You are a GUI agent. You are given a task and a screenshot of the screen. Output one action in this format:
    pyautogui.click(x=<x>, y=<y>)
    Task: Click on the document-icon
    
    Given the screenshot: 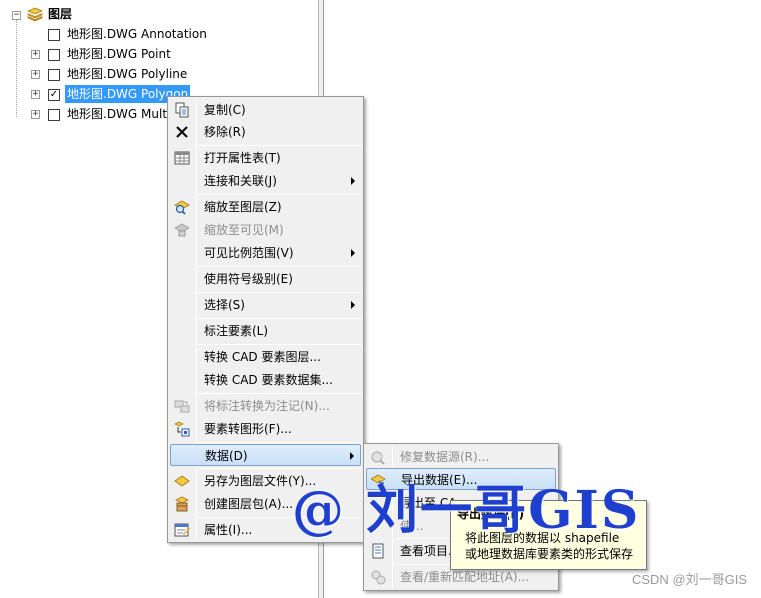 What is the action you would take?
    pyautogui.click(x=378, y=551)
    